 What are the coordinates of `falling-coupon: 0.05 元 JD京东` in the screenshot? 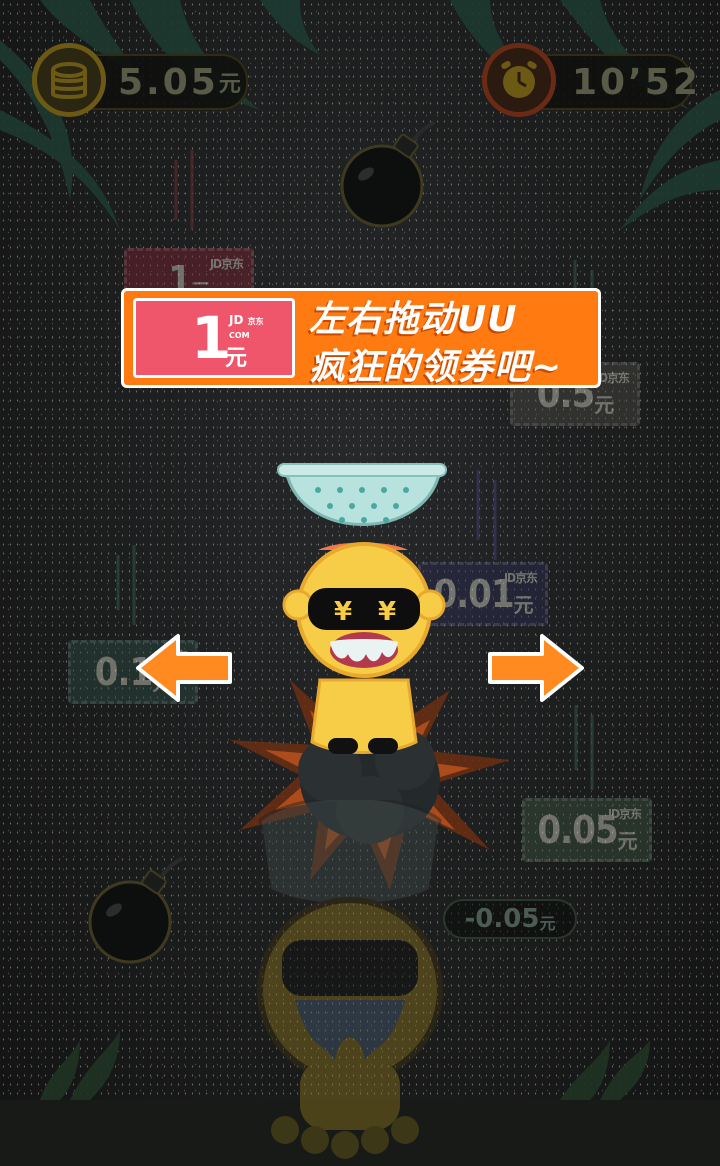 It's located at (587, 830).